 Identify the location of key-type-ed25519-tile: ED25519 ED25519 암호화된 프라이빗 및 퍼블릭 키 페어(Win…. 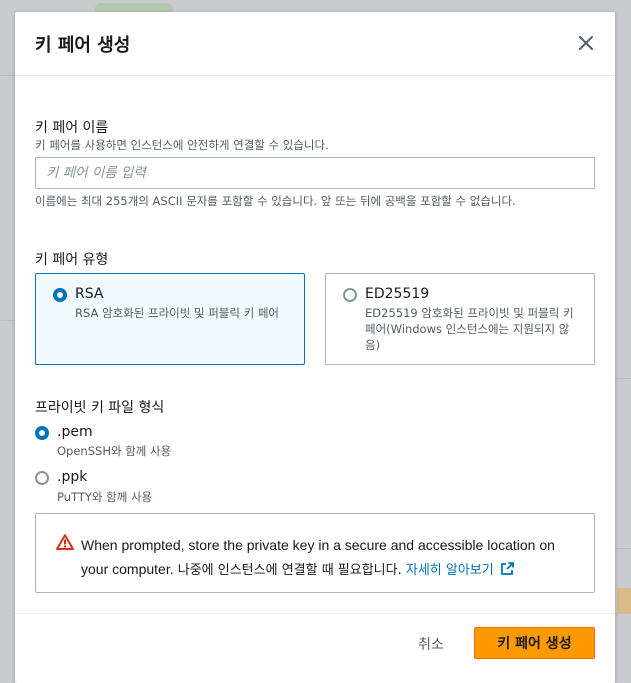
(460, 319).